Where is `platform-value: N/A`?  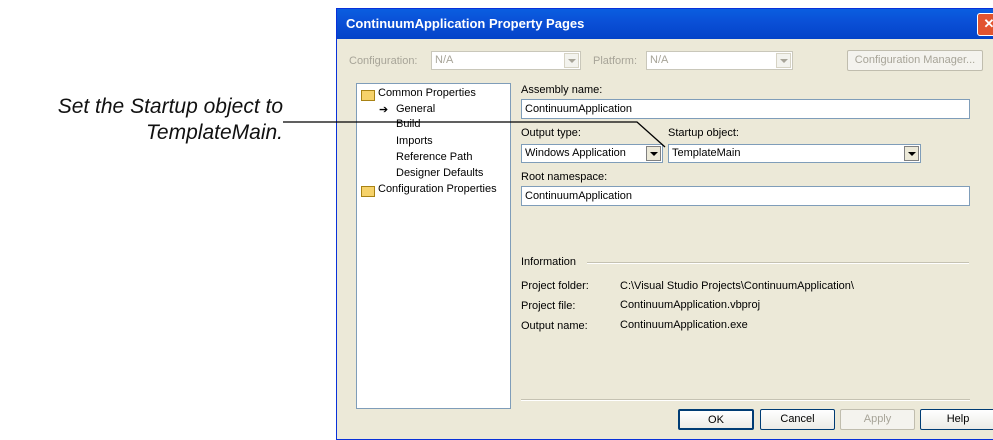
platform-value: N/A is located at coordinates (659, 60).